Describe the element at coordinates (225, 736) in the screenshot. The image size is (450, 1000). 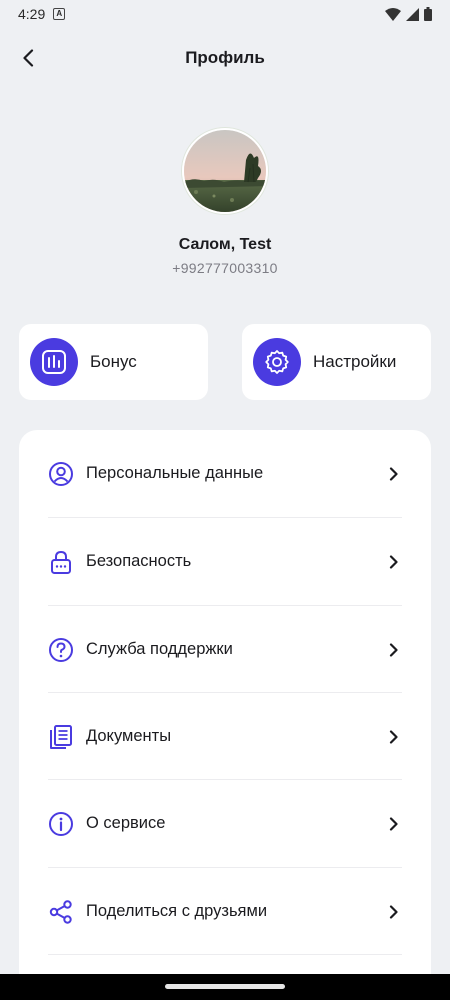
I see `menu-item-documents: Документы` at that location.